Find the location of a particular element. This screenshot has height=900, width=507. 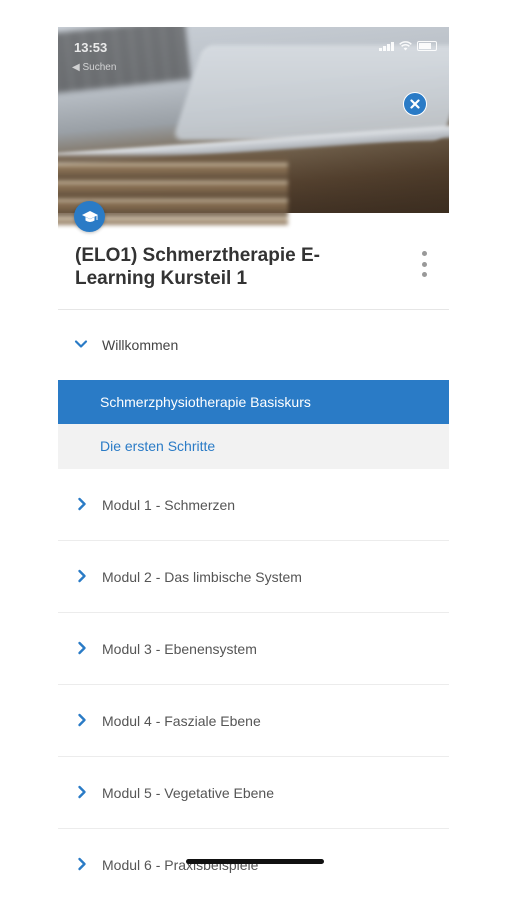

module-row-2: Modul 2 - Das limbische System is located at coordinates (253, 577).